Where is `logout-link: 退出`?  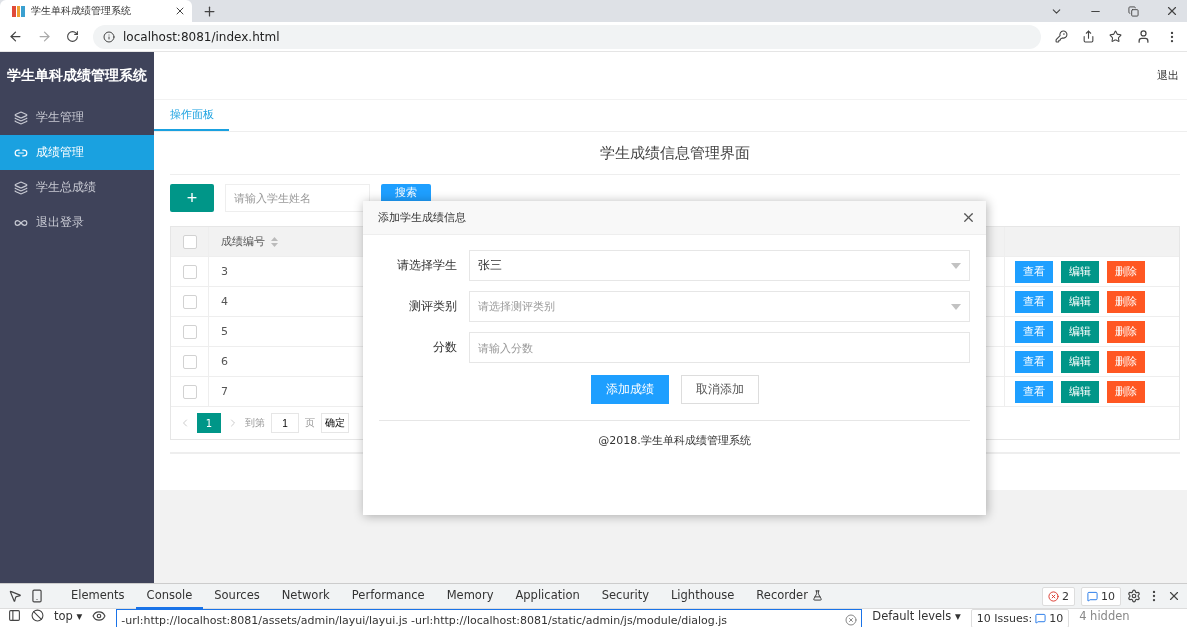 logout-link: 退出 is located at coordinates (1168, 75).